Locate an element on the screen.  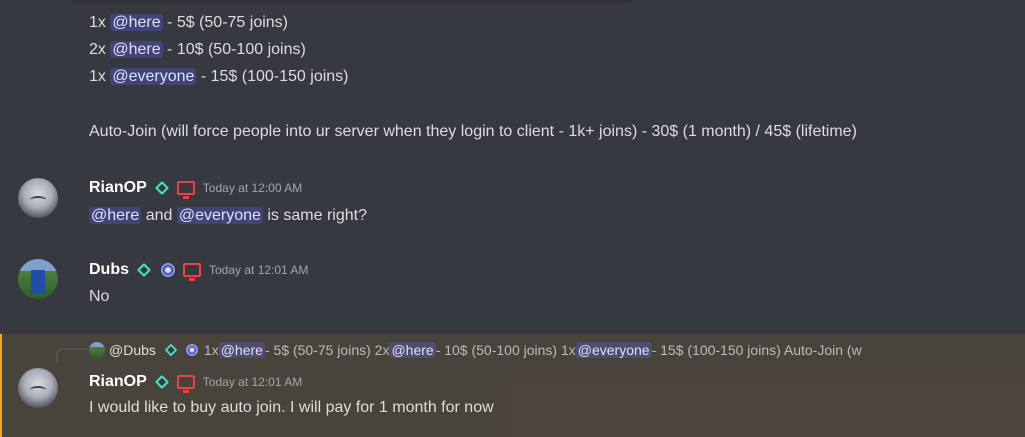
message-header: Dubs Today at 12:01 AM is located at coordinates (198, 270).